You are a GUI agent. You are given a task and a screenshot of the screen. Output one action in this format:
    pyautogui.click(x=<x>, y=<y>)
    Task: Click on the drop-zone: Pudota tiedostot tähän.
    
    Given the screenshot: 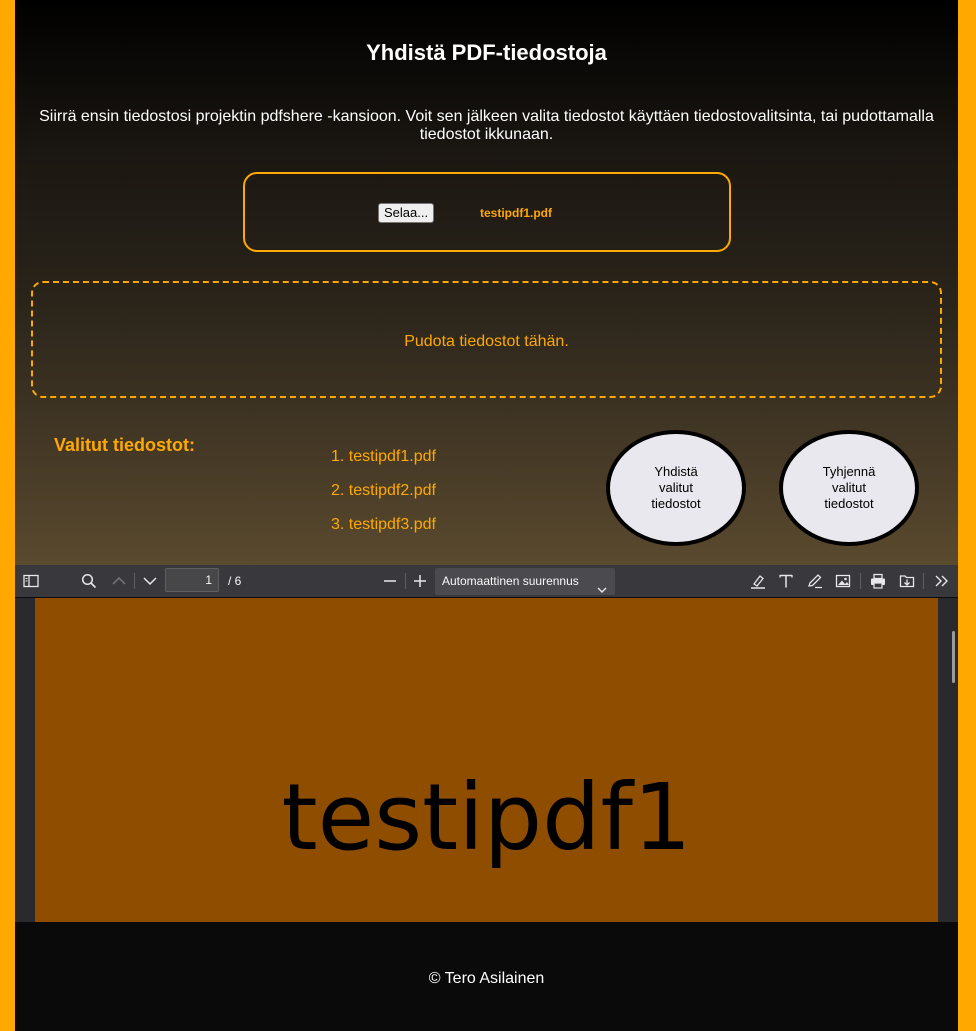 What is the action you would take?
    pyautogui.click(x=486, y=339)
    